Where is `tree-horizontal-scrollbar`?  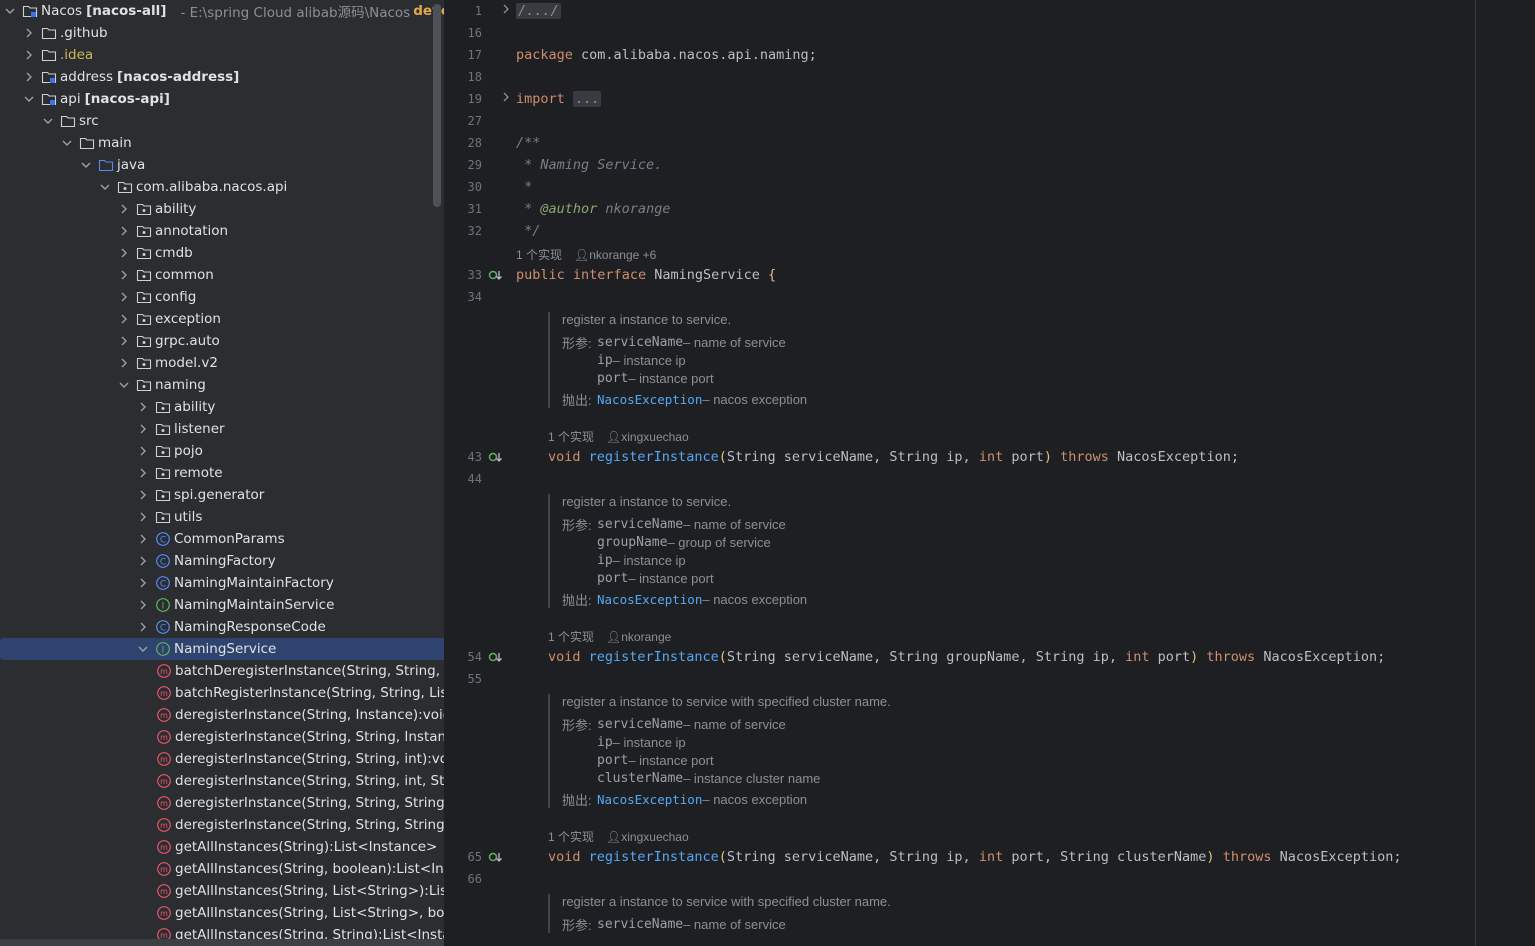 tree-horizontal-scrollbar is located at coordinates (222, 942).